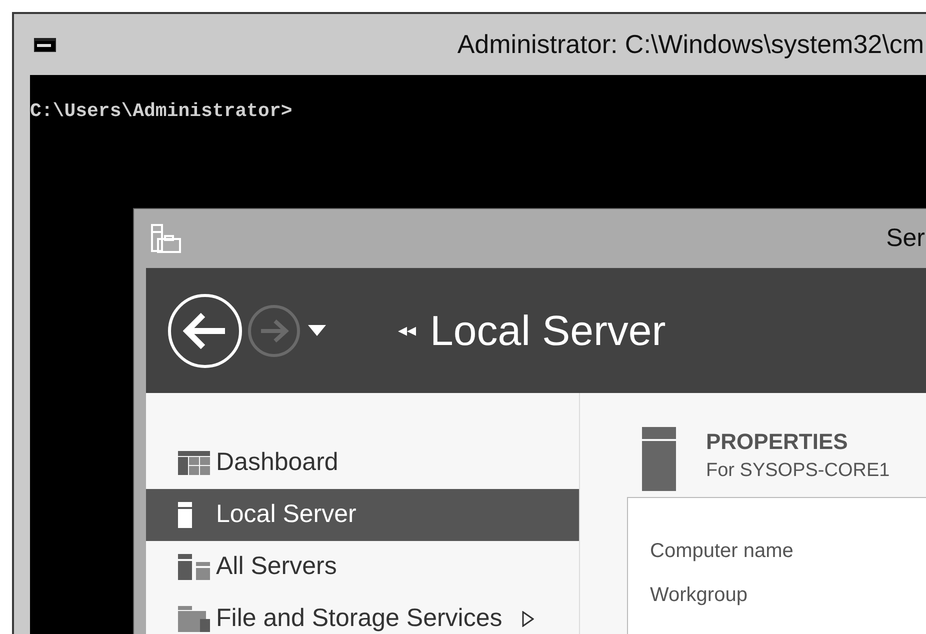 Image resolution: width=926 pixels, height=634 pixels. I want to click on toolbox-icon, so click(166, 238).